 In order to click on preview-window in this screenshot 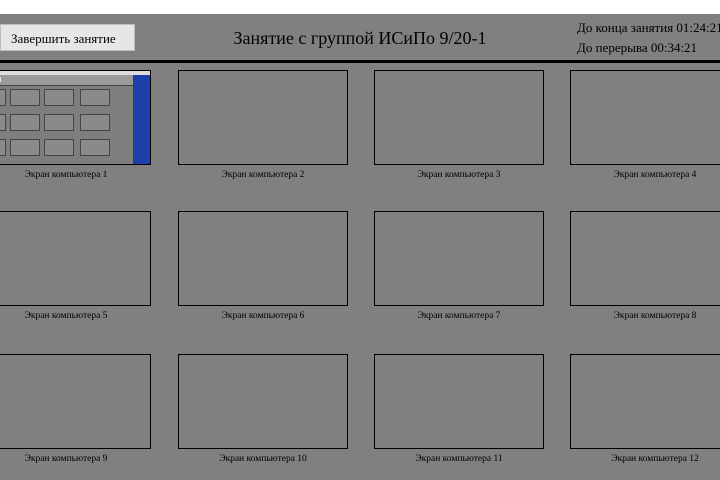, I will do `click(66, 119)`.